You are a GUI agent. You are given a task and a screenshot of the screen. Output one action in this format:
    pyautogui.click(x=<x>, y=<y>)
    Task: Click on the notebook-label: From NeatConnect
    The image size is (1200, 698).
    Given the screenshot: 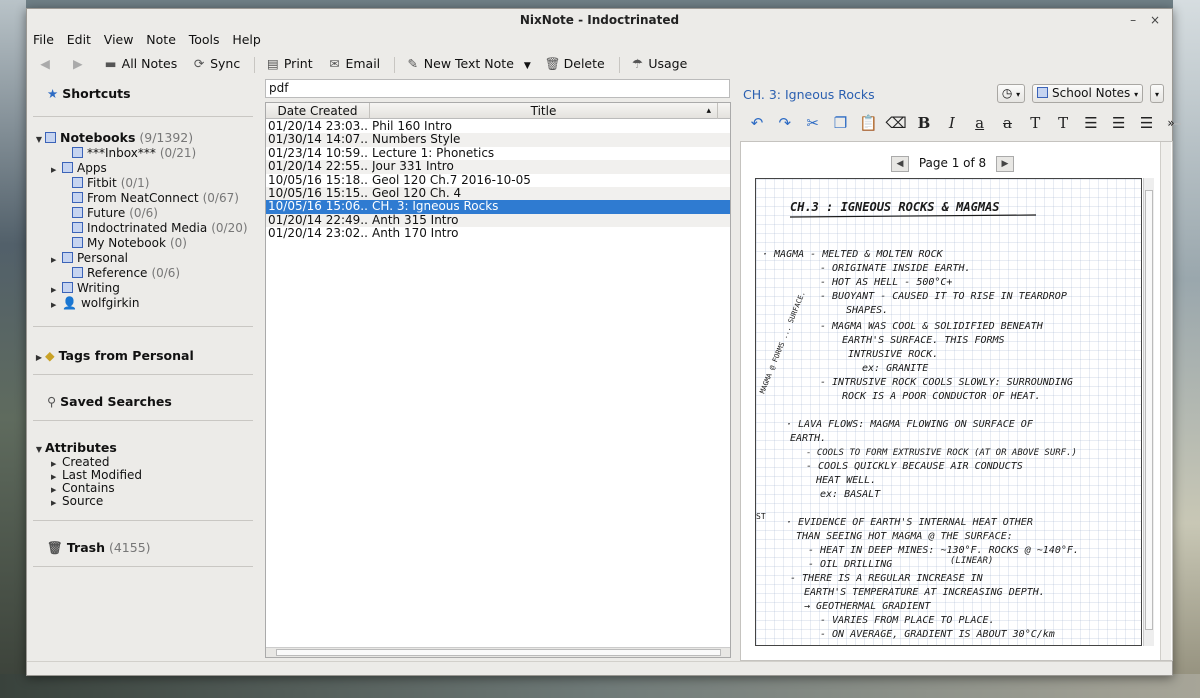 What is the action you would take?
    pyautogui.click(x=143, y=198)
    